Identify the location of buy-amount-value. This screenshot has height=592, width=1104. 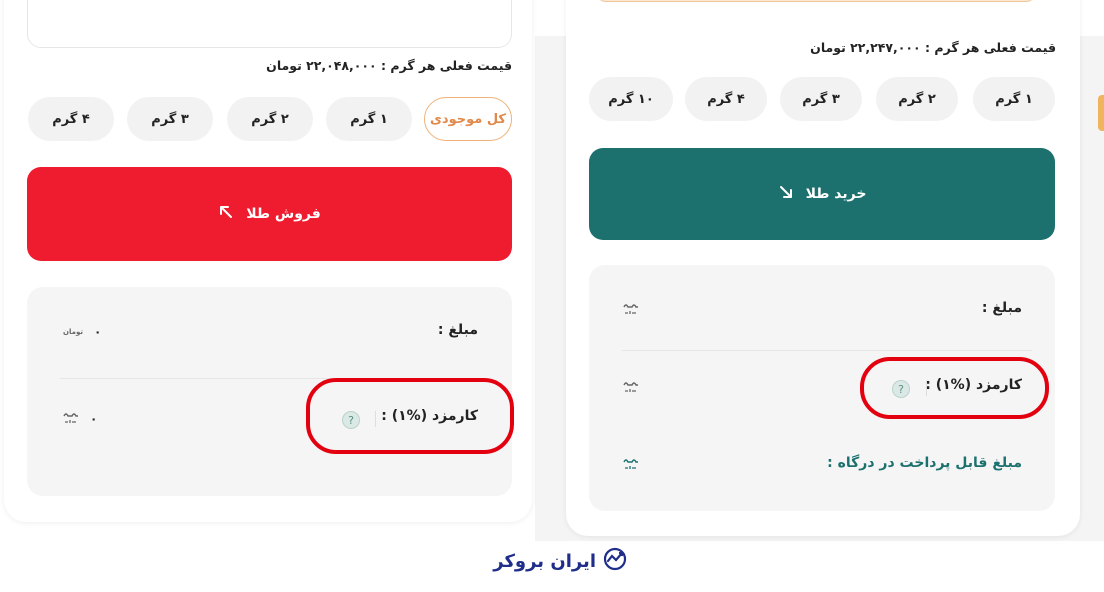
(631, 310).